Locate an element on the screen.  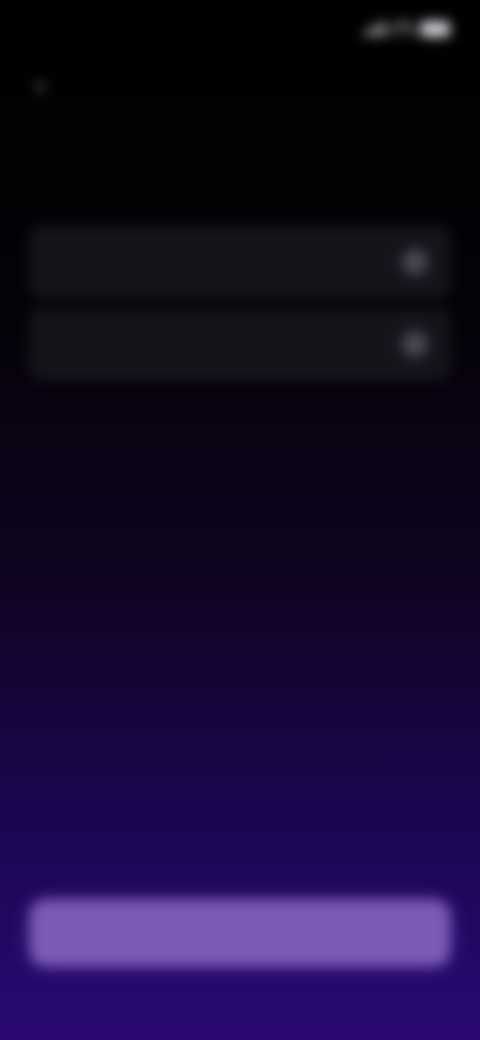
primary-button is located at coordinates (240, 933).